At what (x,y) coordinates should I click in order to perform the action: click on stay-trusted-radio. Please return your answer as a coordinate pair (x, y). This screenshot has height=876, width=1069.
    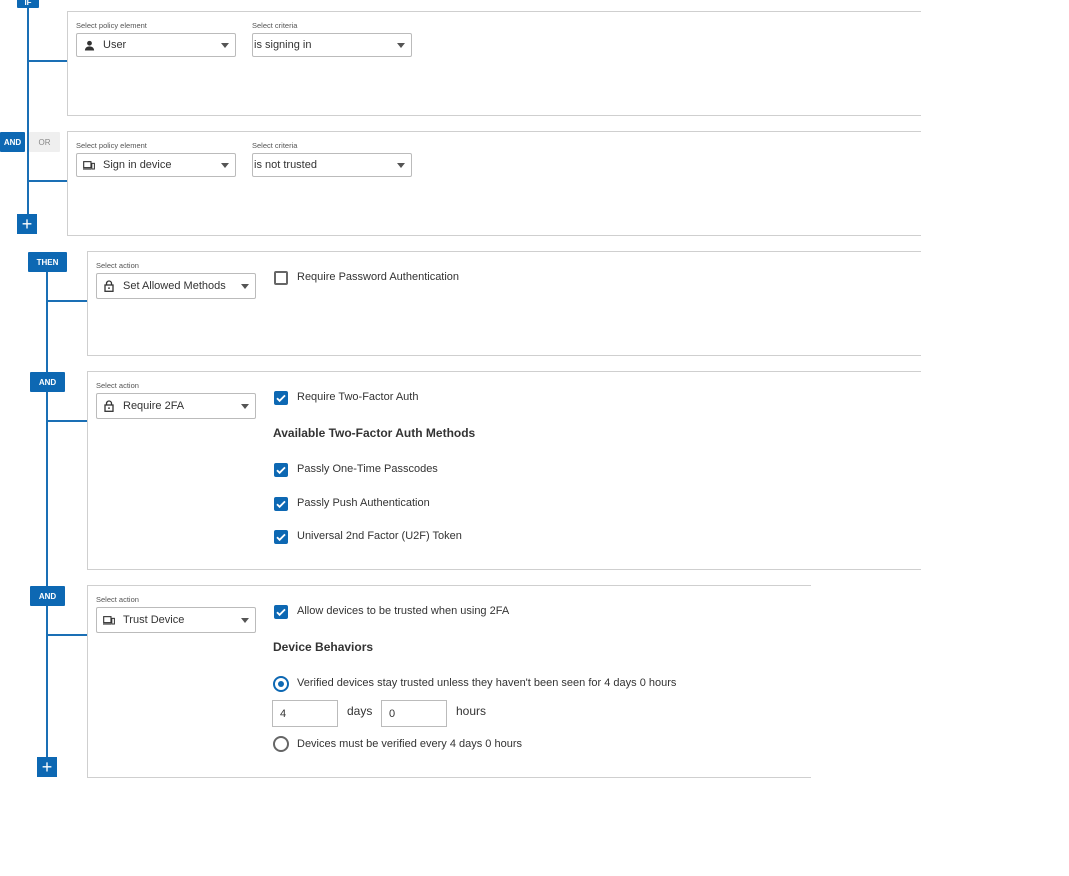
    Looking at the image, I should click on (281, 684).